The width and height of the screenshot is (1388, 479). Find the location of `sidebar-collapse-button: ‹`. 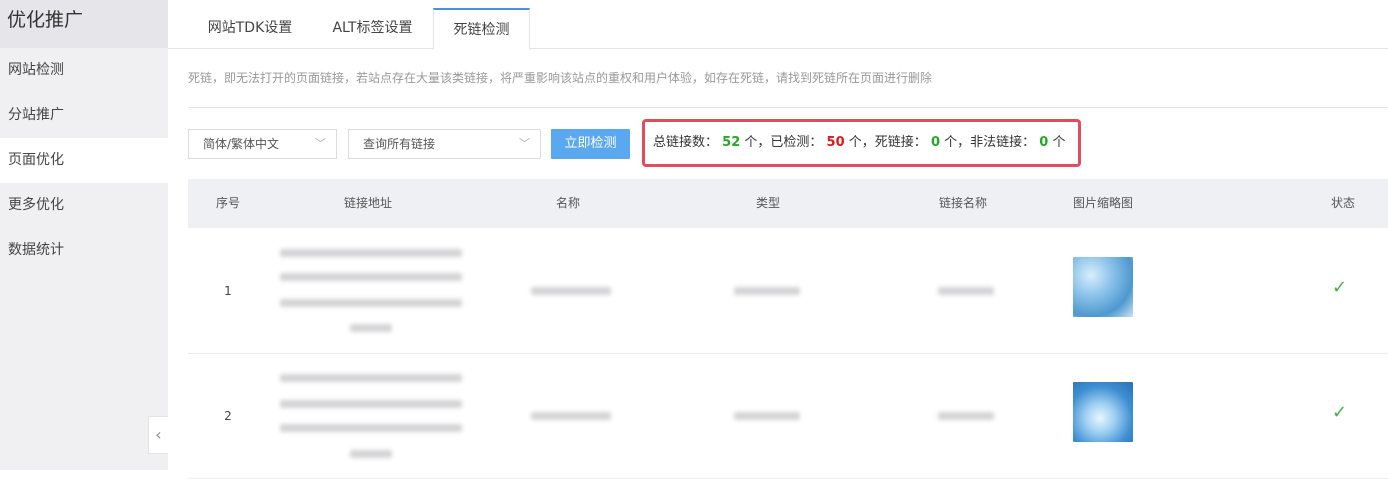

sidebar-collapse-button: ‹ is located at coordinates (158, 435).